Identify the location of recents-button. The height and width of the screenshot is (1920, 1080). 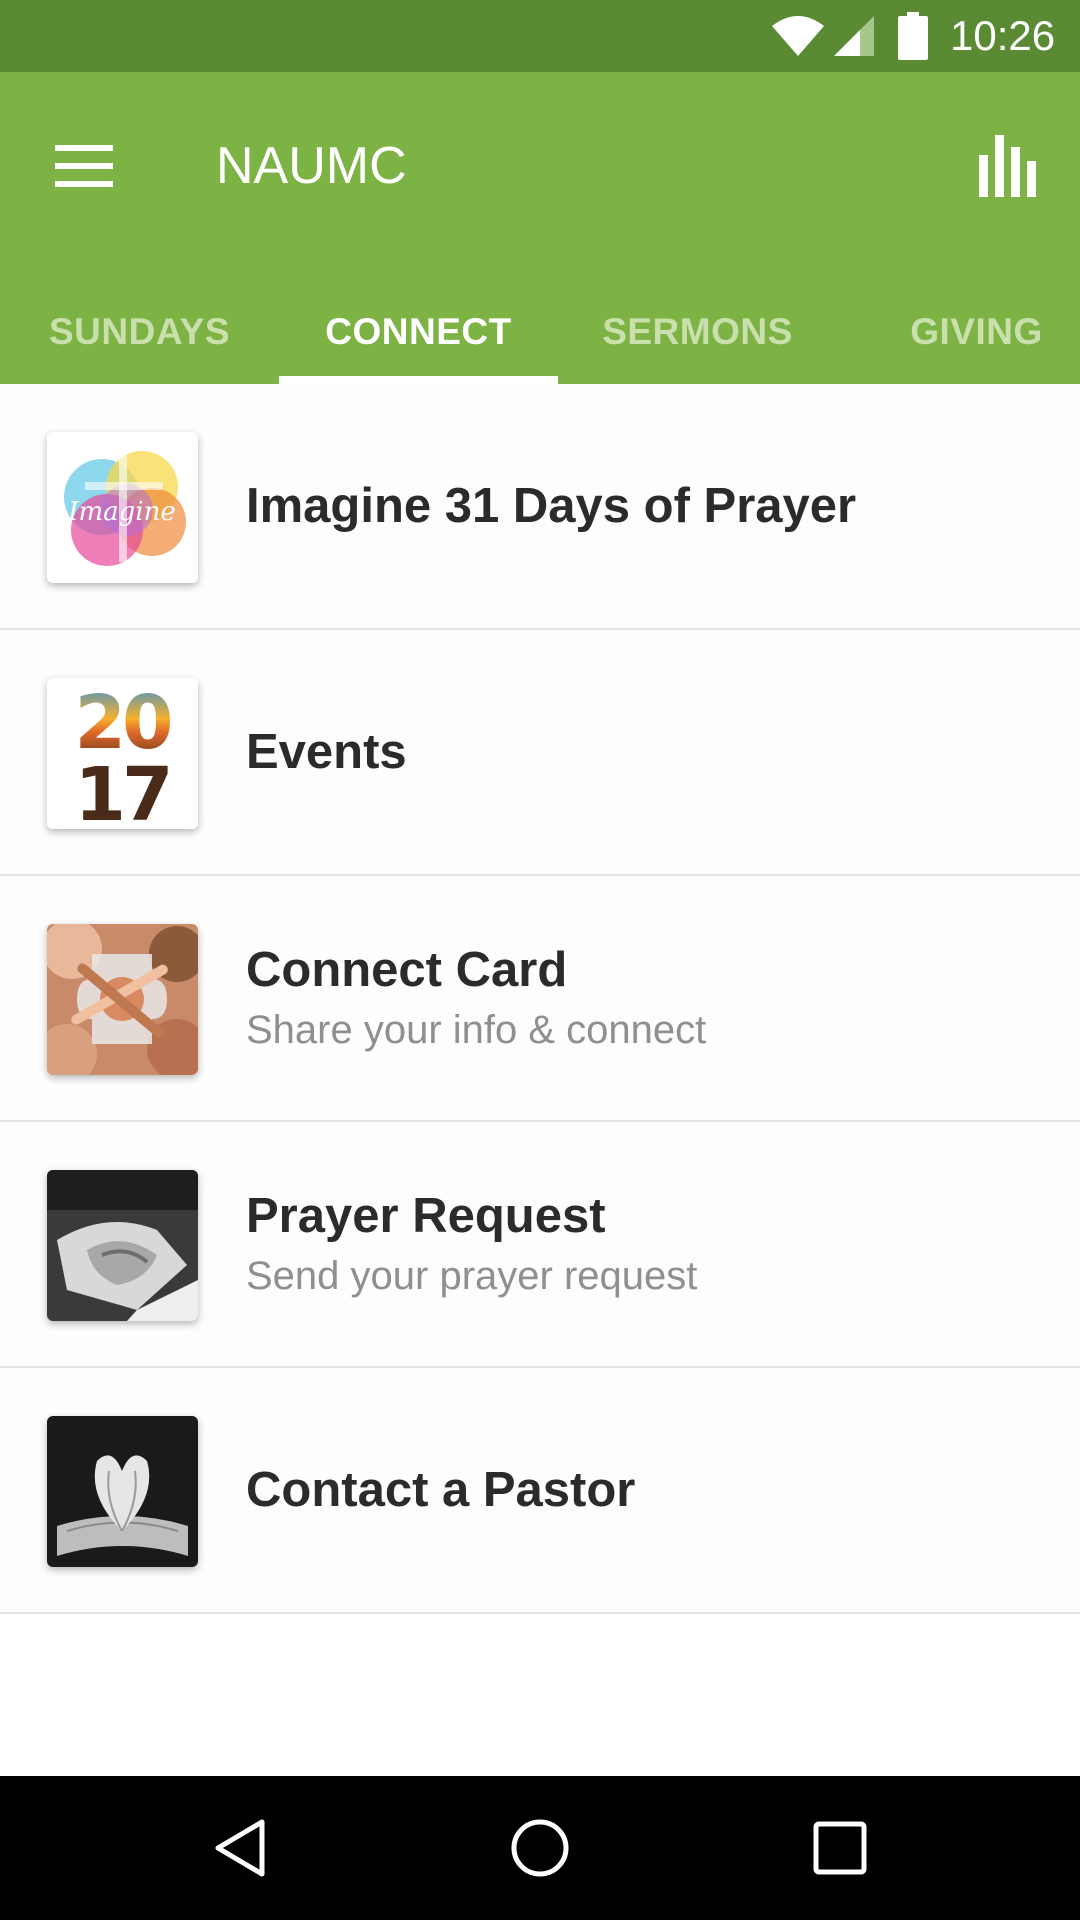
(840, 1848).